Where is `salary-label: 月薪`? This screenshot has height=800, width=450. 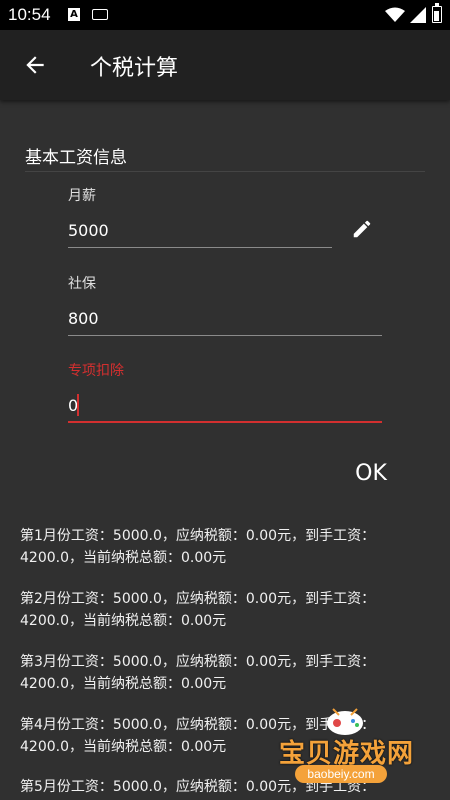
salary-label: 月薪 is located at coordinates (82, 196).